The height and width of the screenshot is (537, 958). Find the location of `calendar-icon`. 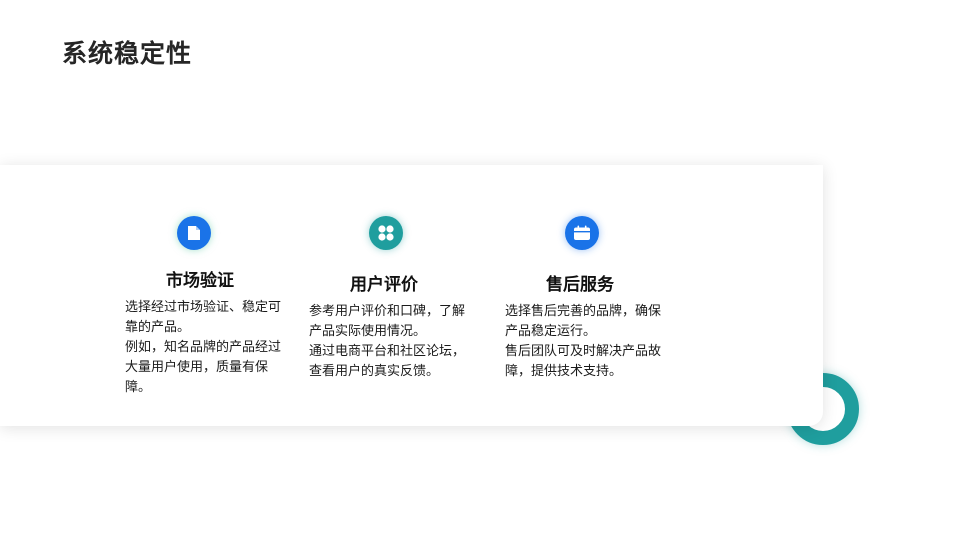

calendar-icon is located at coordinates (582, 233).